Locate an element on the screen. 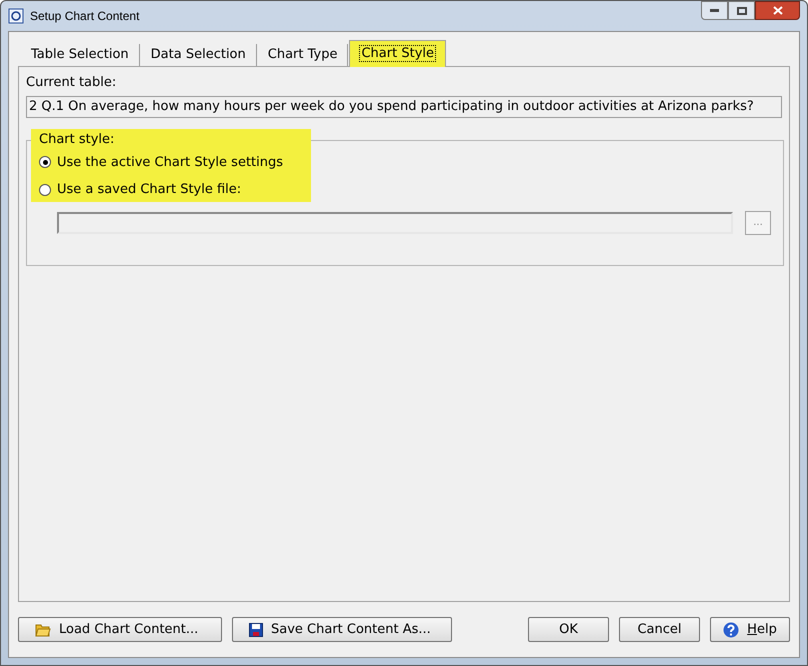 The height and width of the screenshot is (666, 808). dialog-button: OK is located at coordinates (568, 629).